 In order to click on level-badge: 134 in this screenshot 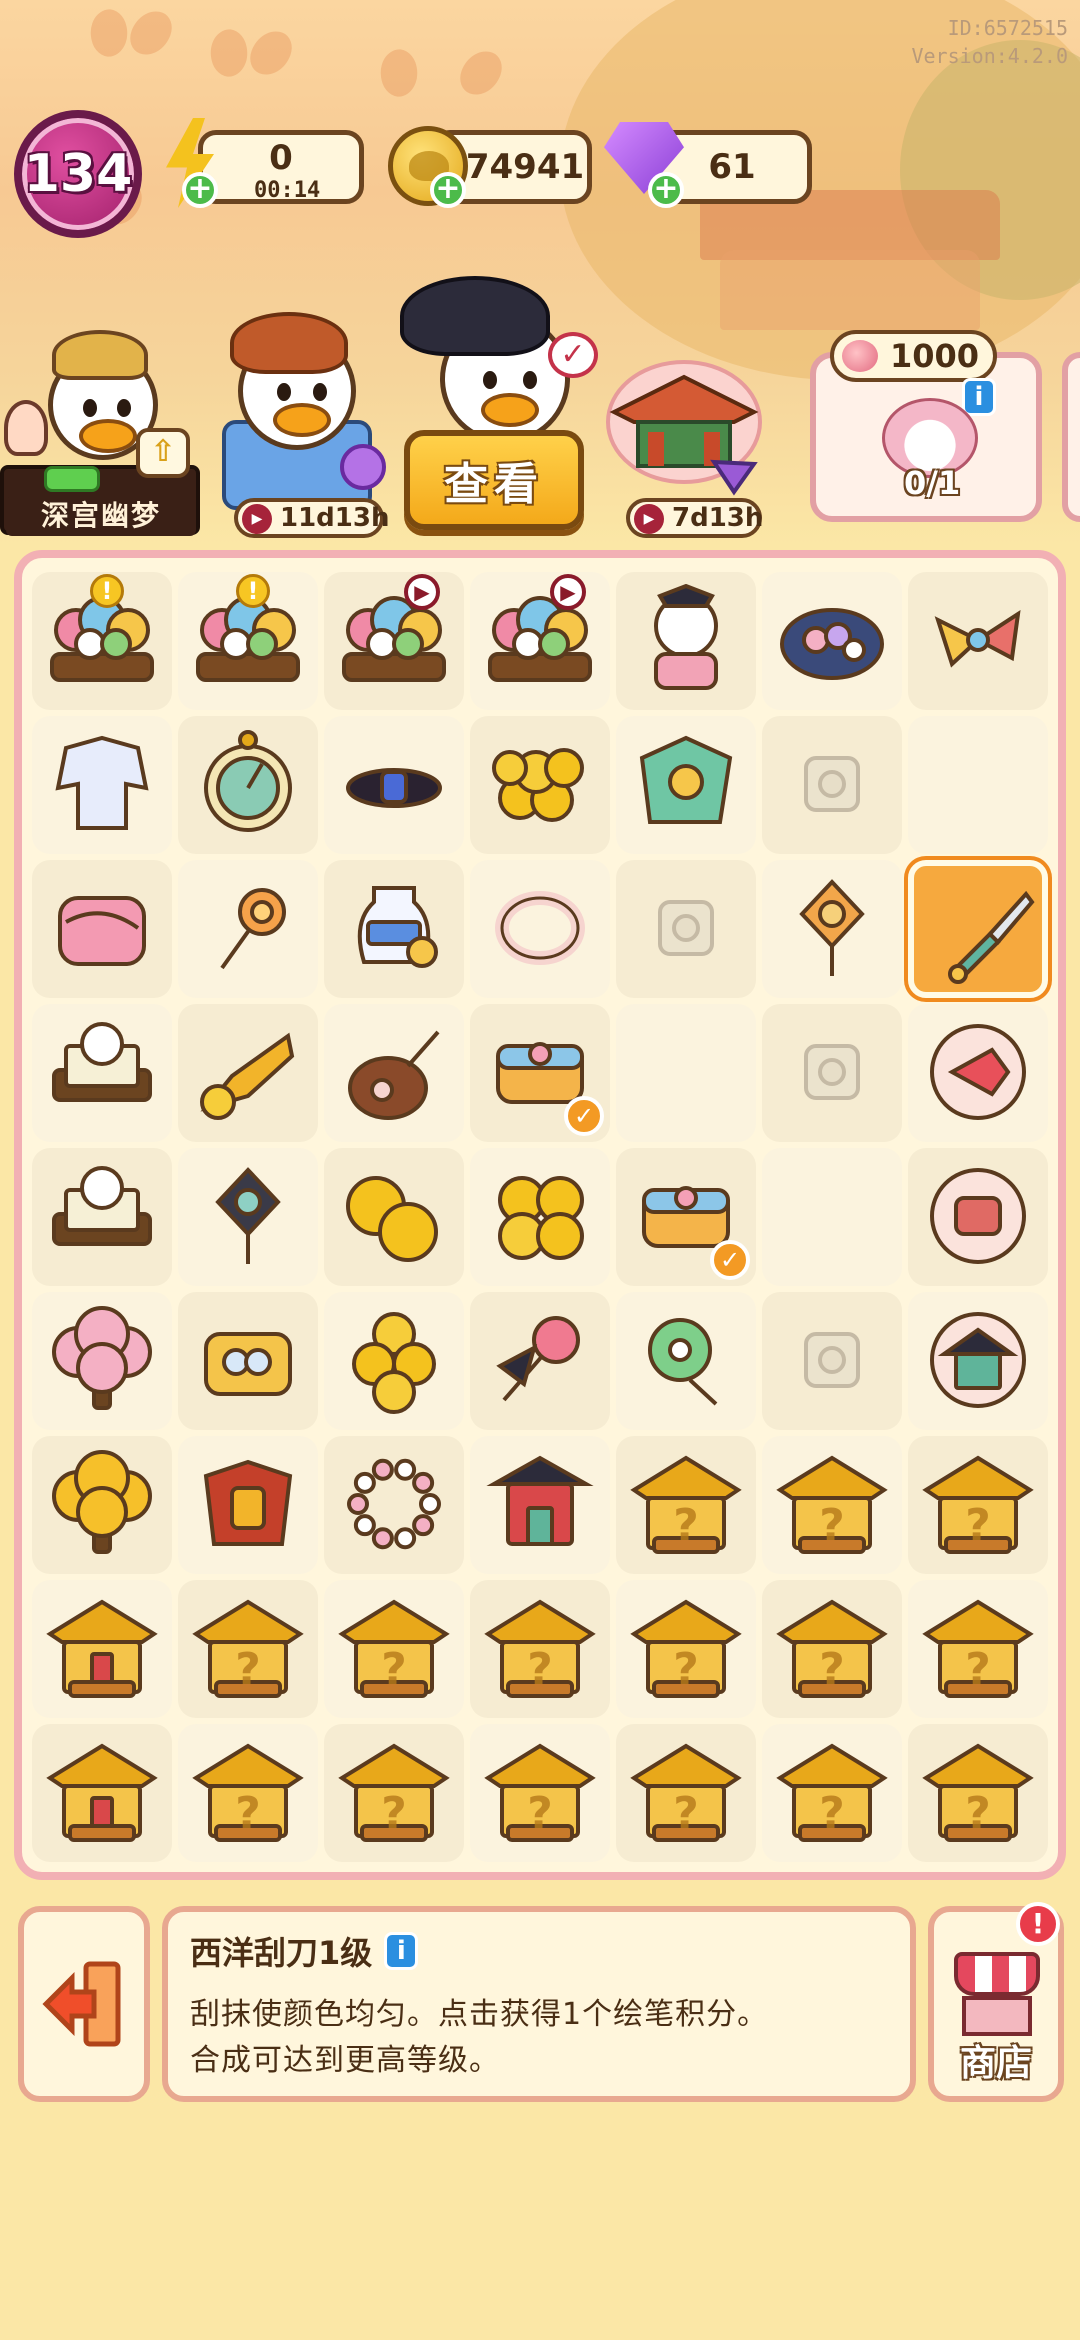, I will do `click(78, 174)`.